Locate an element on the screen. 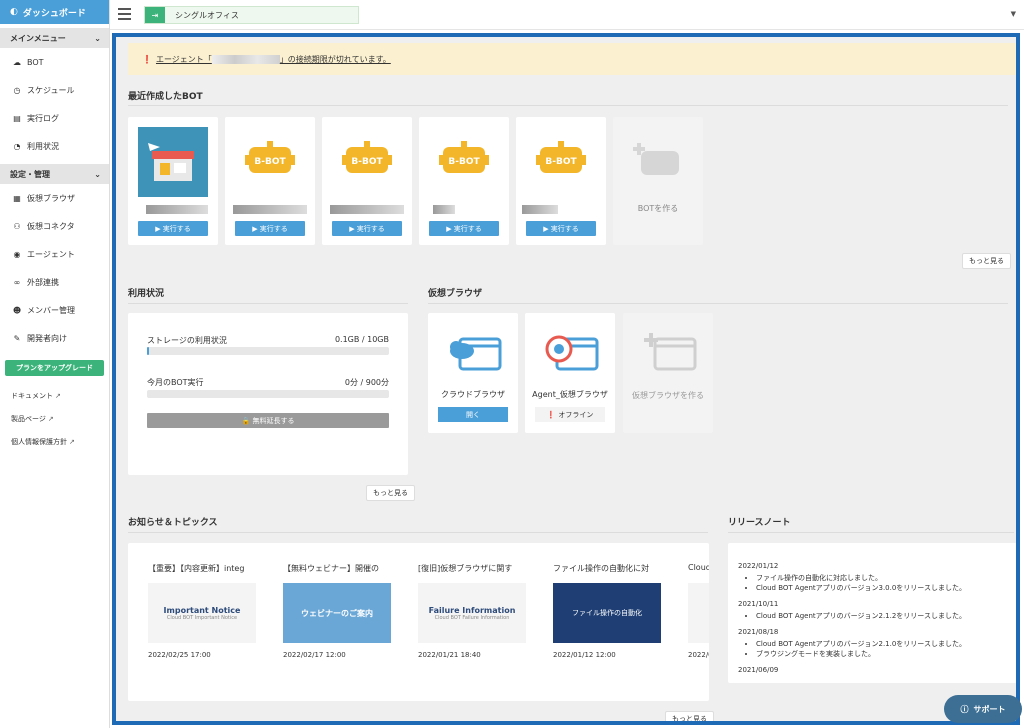  vbrowser-card-cloud: クラウドブラウザ 開く is located at coordinates (473, 373).